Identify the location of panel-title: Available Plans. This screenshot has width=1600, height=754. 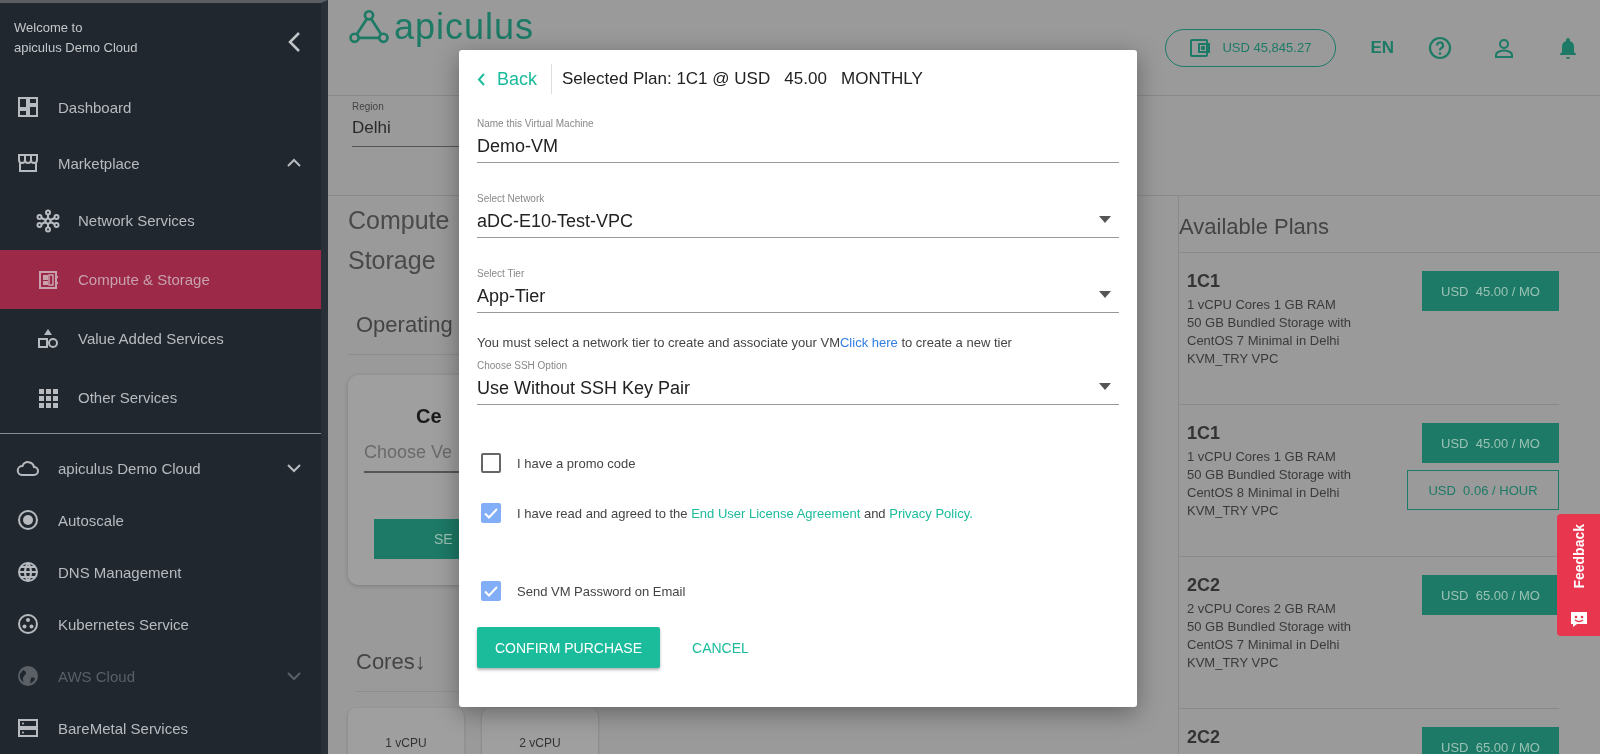
(1389, 233).